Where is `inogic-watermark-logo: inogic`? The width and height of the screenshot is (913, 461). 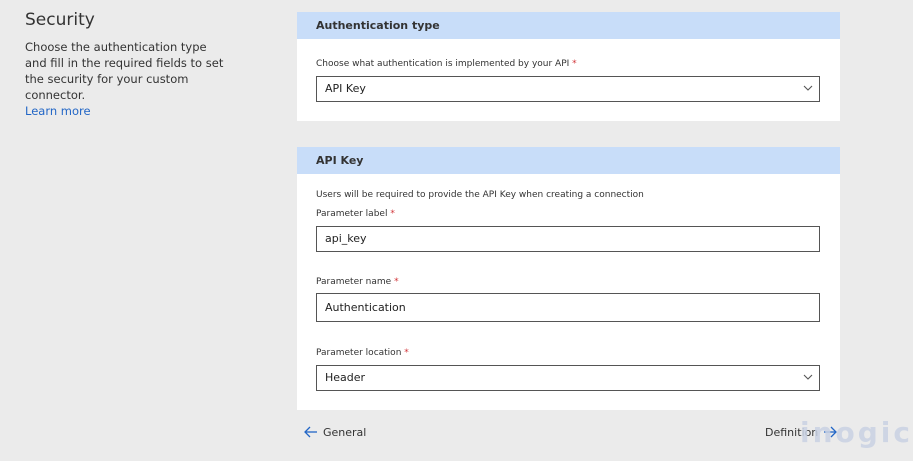
inogic-watermark-logo: inogic is located at coordinates (856, 432).